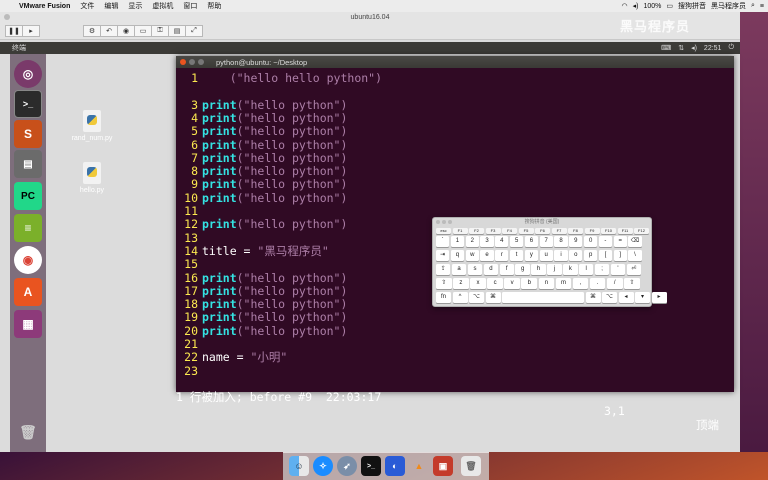 This screenshot has height=480, width=768. I want to click on keyboard-key: F6, so click(542, 231).